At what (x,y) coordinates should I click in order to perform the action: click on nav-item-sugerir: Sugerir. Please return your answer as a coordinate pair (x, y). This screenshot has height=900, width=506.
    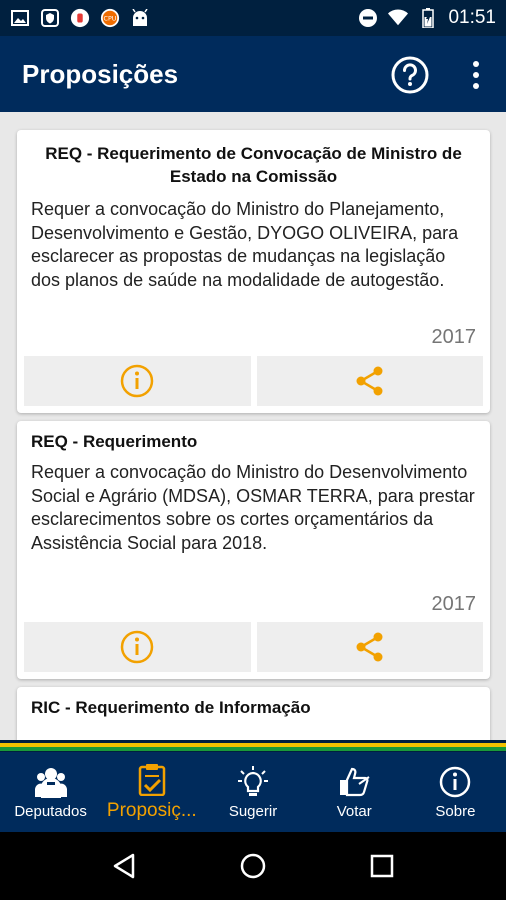
    Looking at the image, I should click on (252, 792).